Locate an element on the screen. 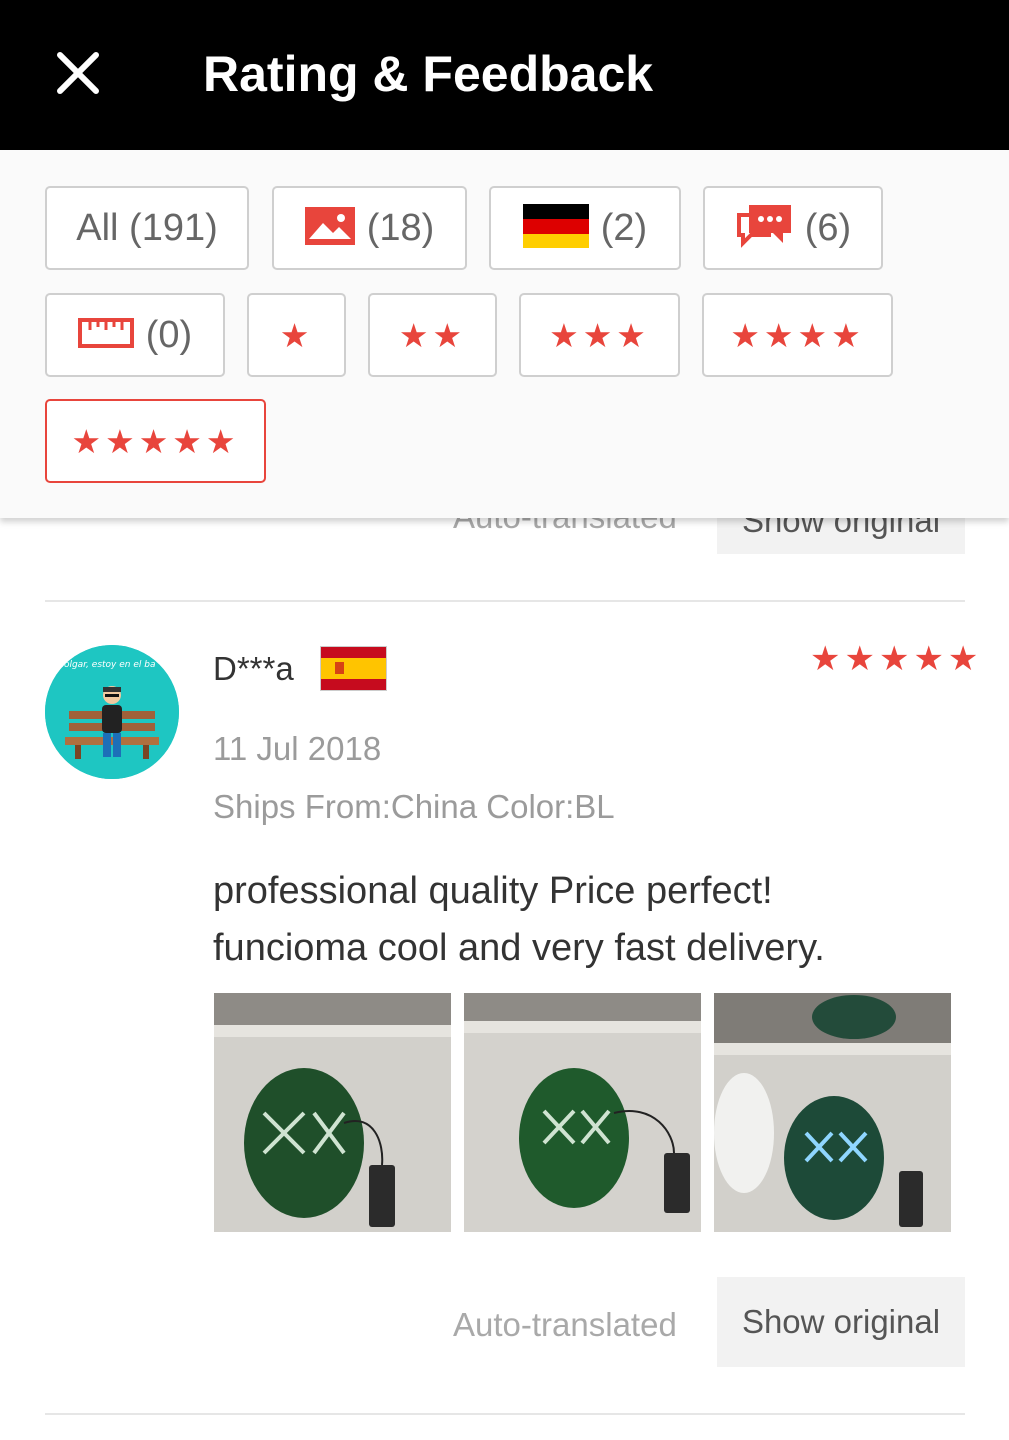  avatar: colgar, estoy en el ba is located at coordinates (112, 712).